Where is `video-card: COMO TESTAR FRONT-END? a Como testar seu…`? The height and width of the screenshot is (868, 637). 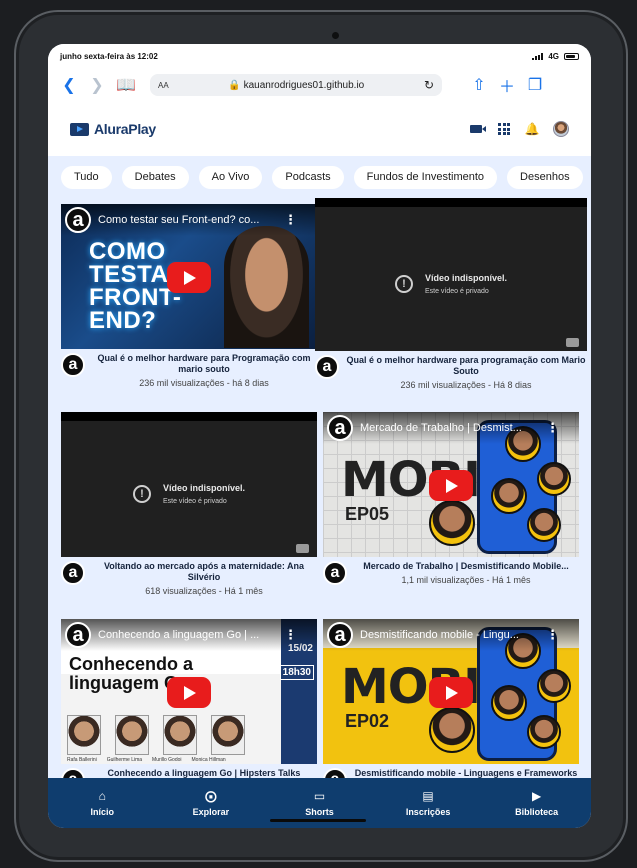 video-card: COMO TESTAR FRONT-END? a Como testar seu… is located at coordinates (189, 296).